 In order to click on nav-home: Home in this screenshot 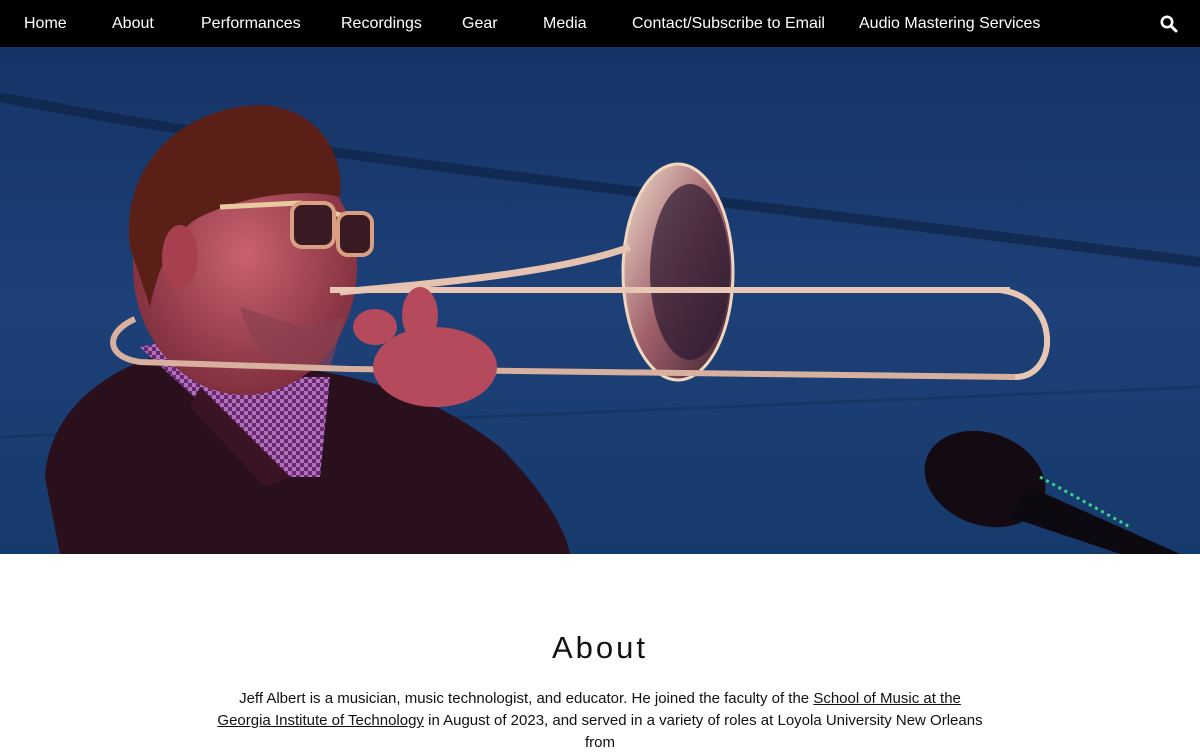, I will do `click(45, 23)`.